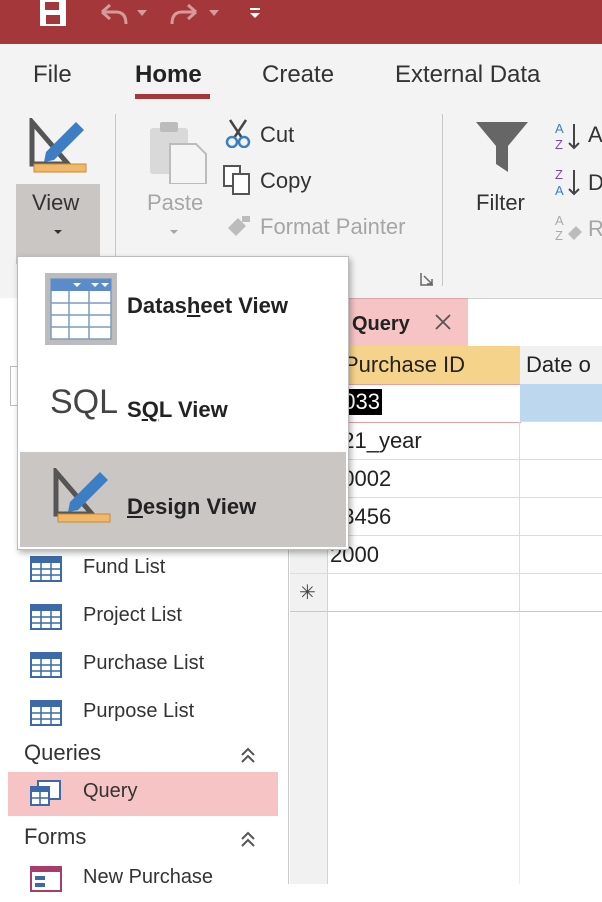 The image size is (602, 902). I want to click on column-header-date: Date o, so click(561, 365).